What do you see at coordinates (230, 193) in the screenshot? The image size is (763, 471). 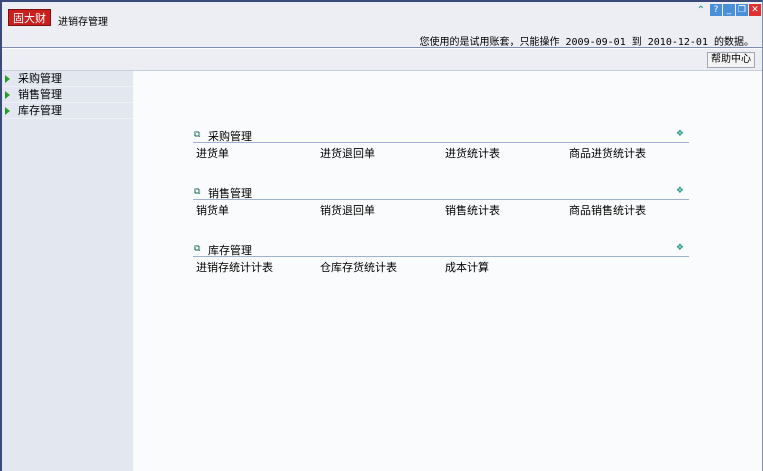 I see `section-title: 销售管理` at bounding box center [230, 193].